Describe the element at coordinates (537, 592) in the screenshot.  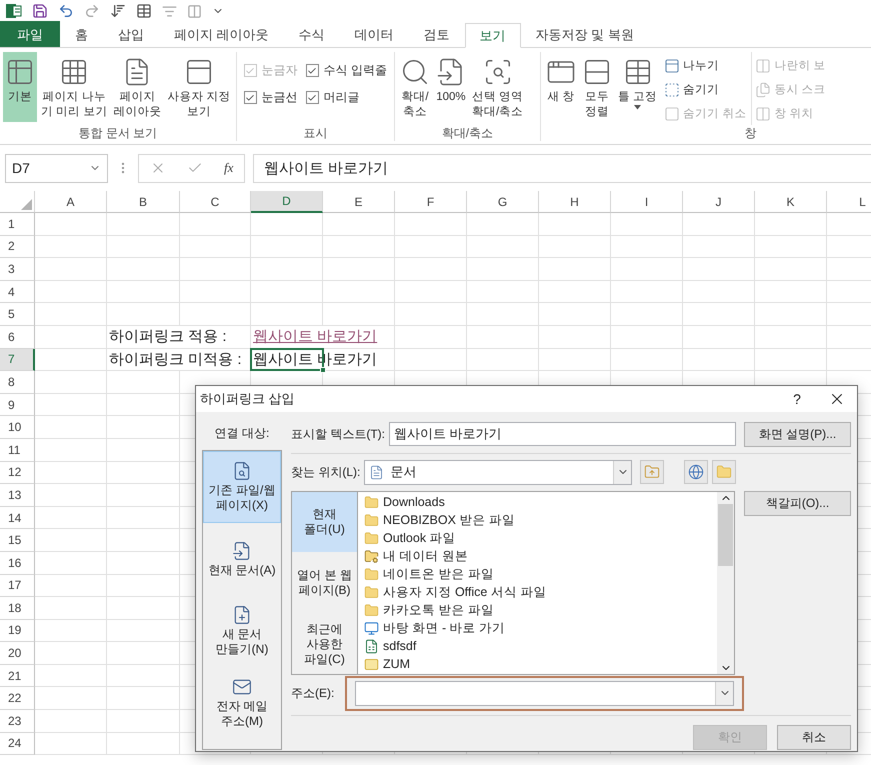
I see `file-list-item: 사용자 지정 Office 서식 파일` at that location.